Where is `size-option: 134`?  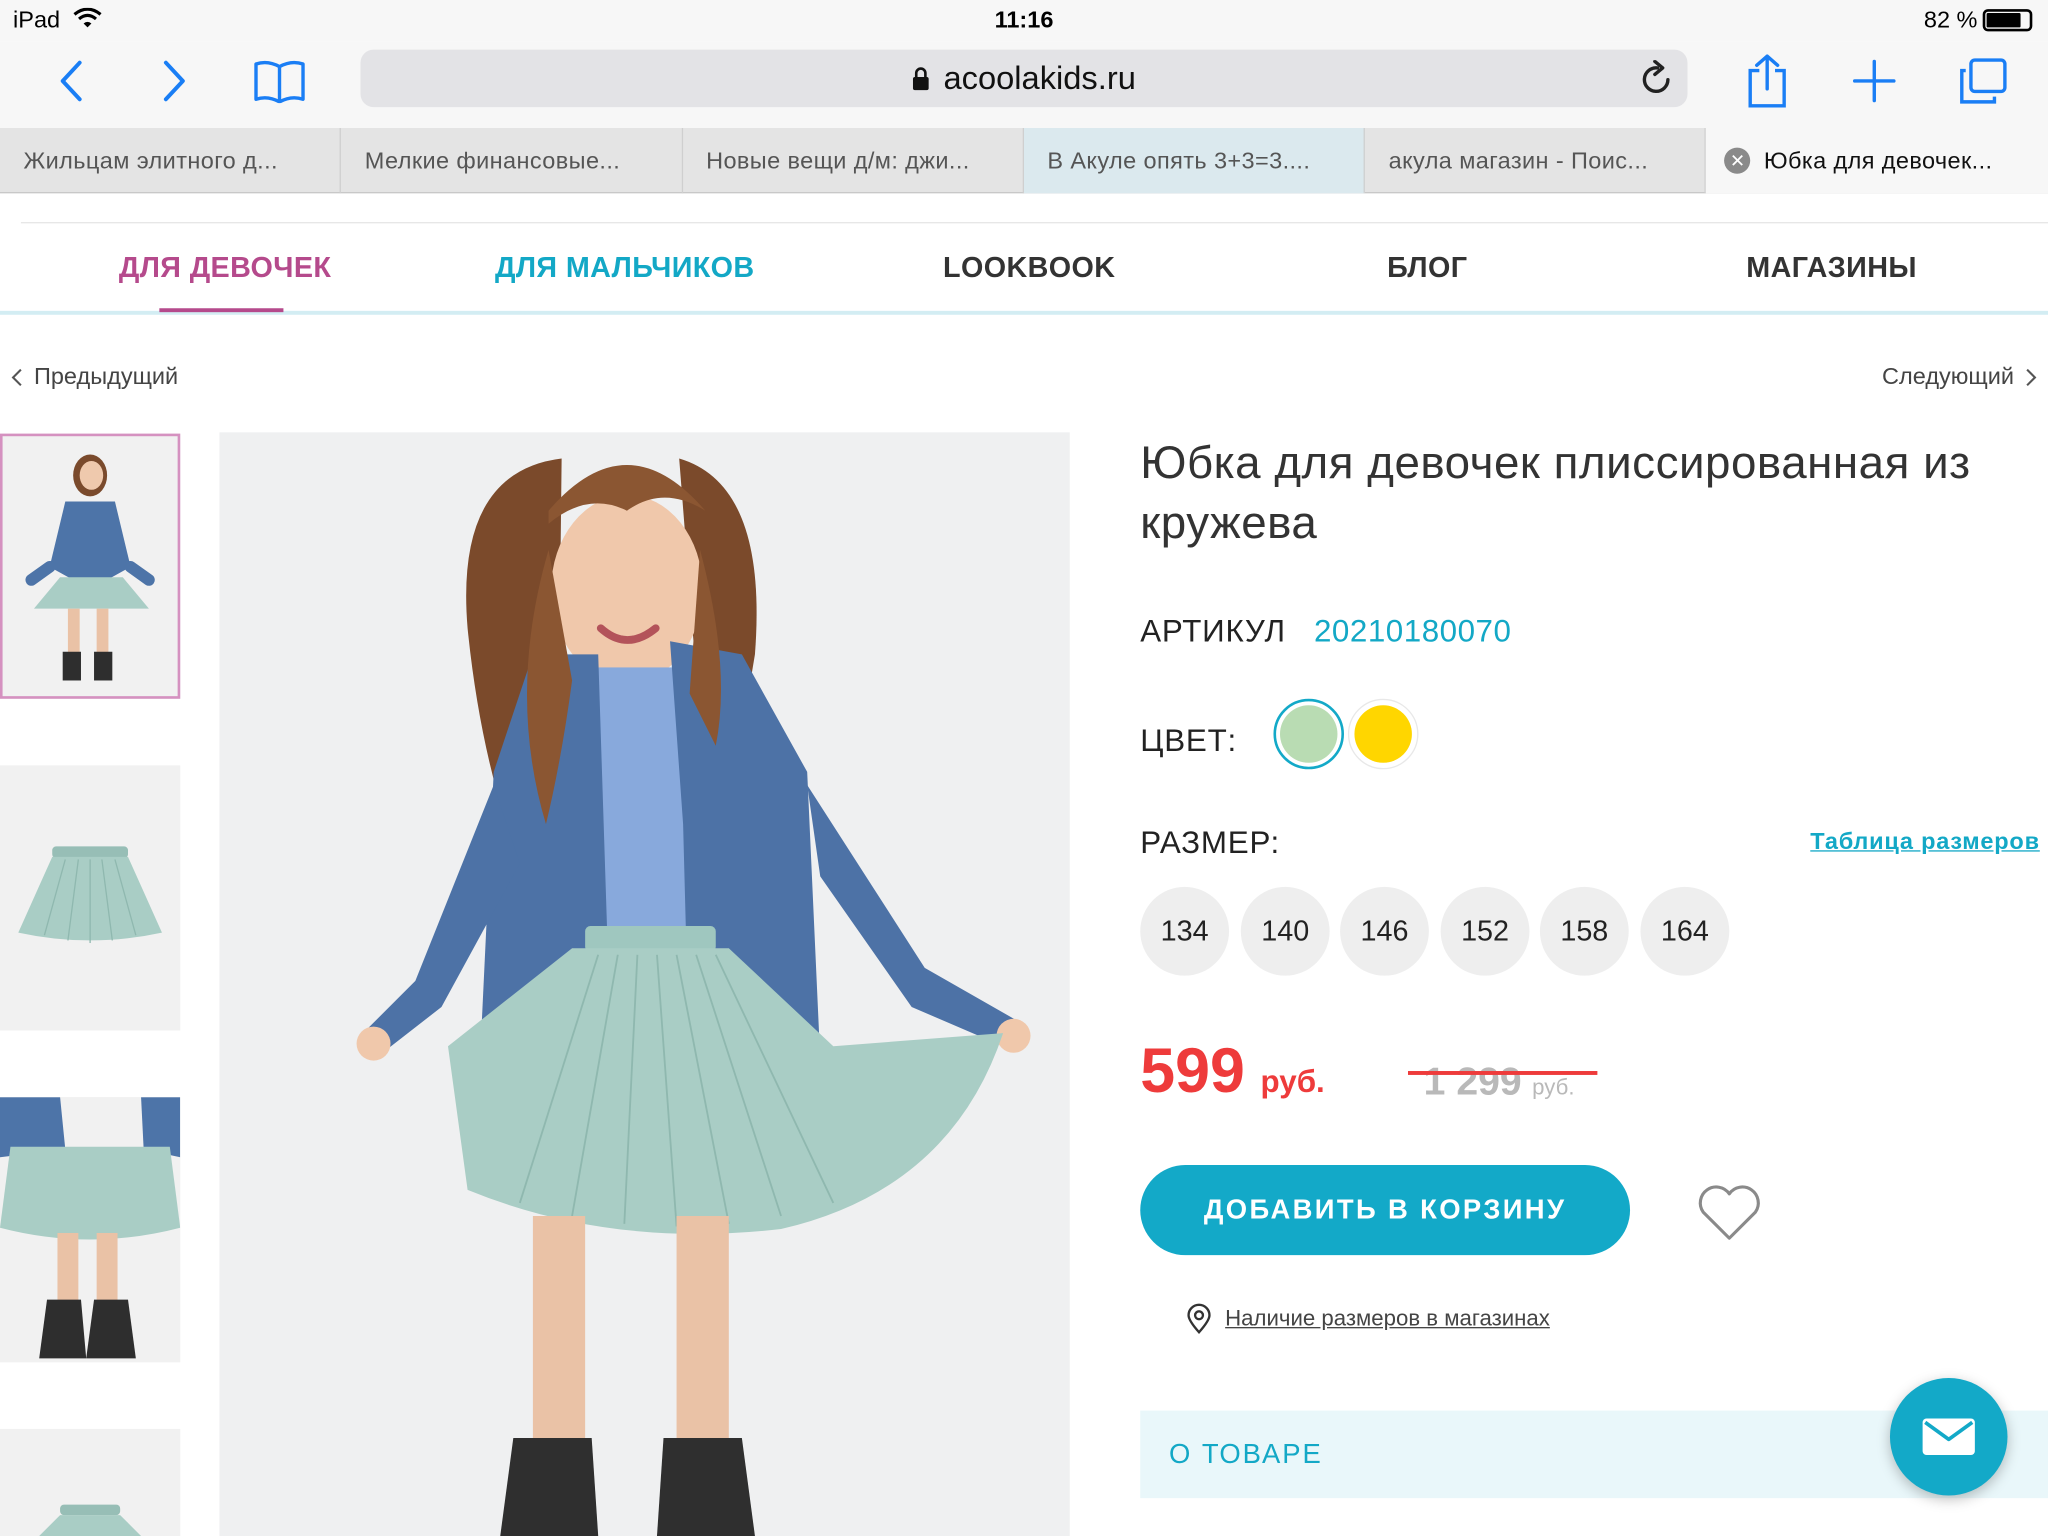
size-option: 134 is located at coordinates (1185, 931).